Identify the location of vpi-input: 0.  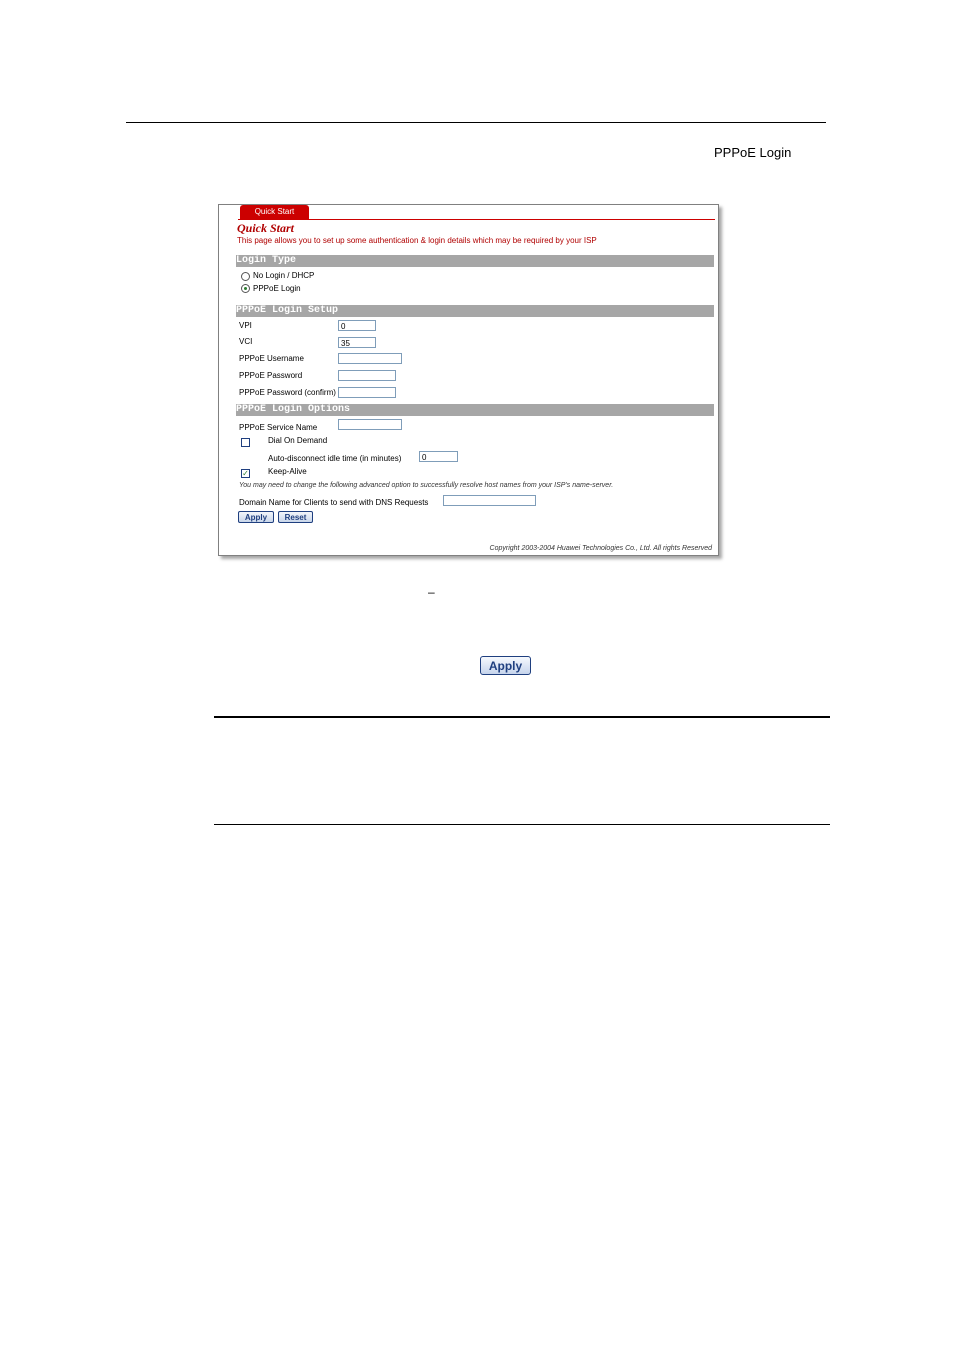
(357, 325).